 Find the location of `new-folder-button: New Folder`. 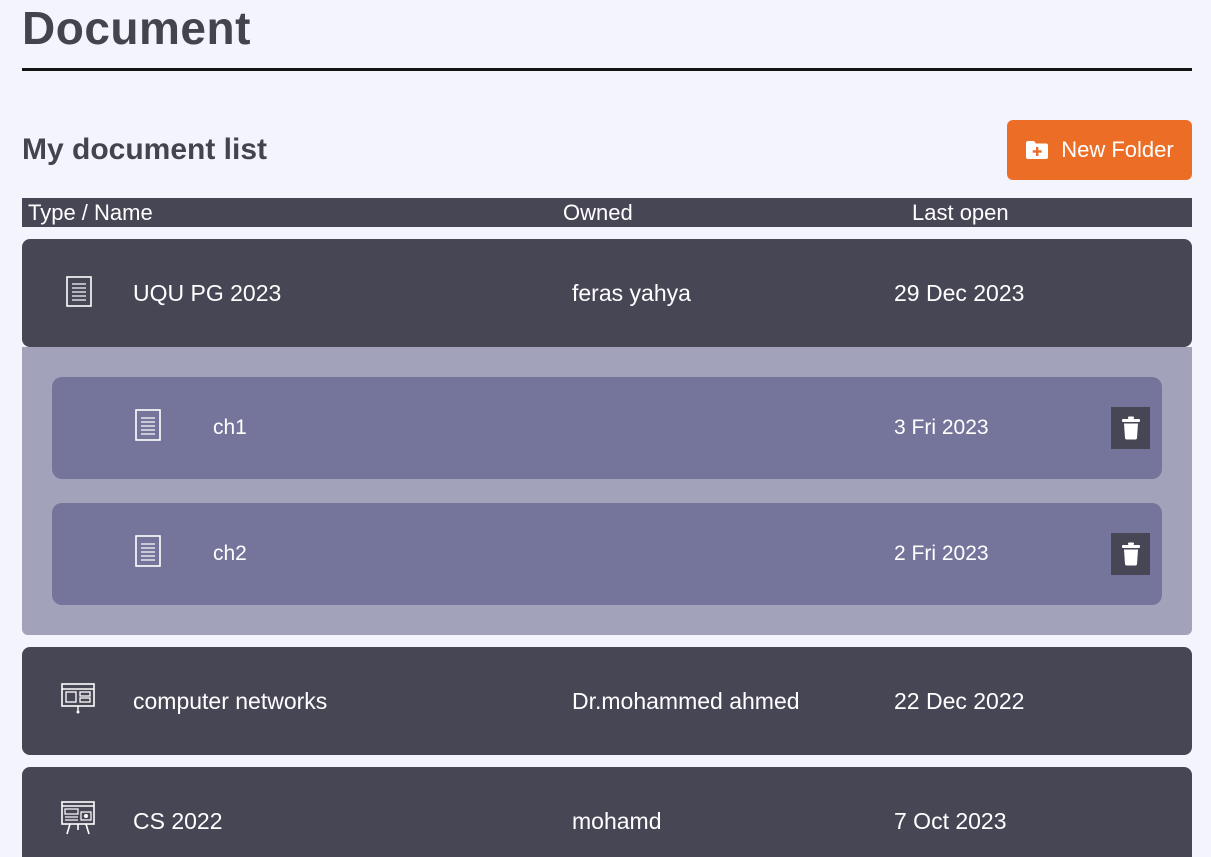

new-folder-button: New Folder is located at coordinates (1099, 150).